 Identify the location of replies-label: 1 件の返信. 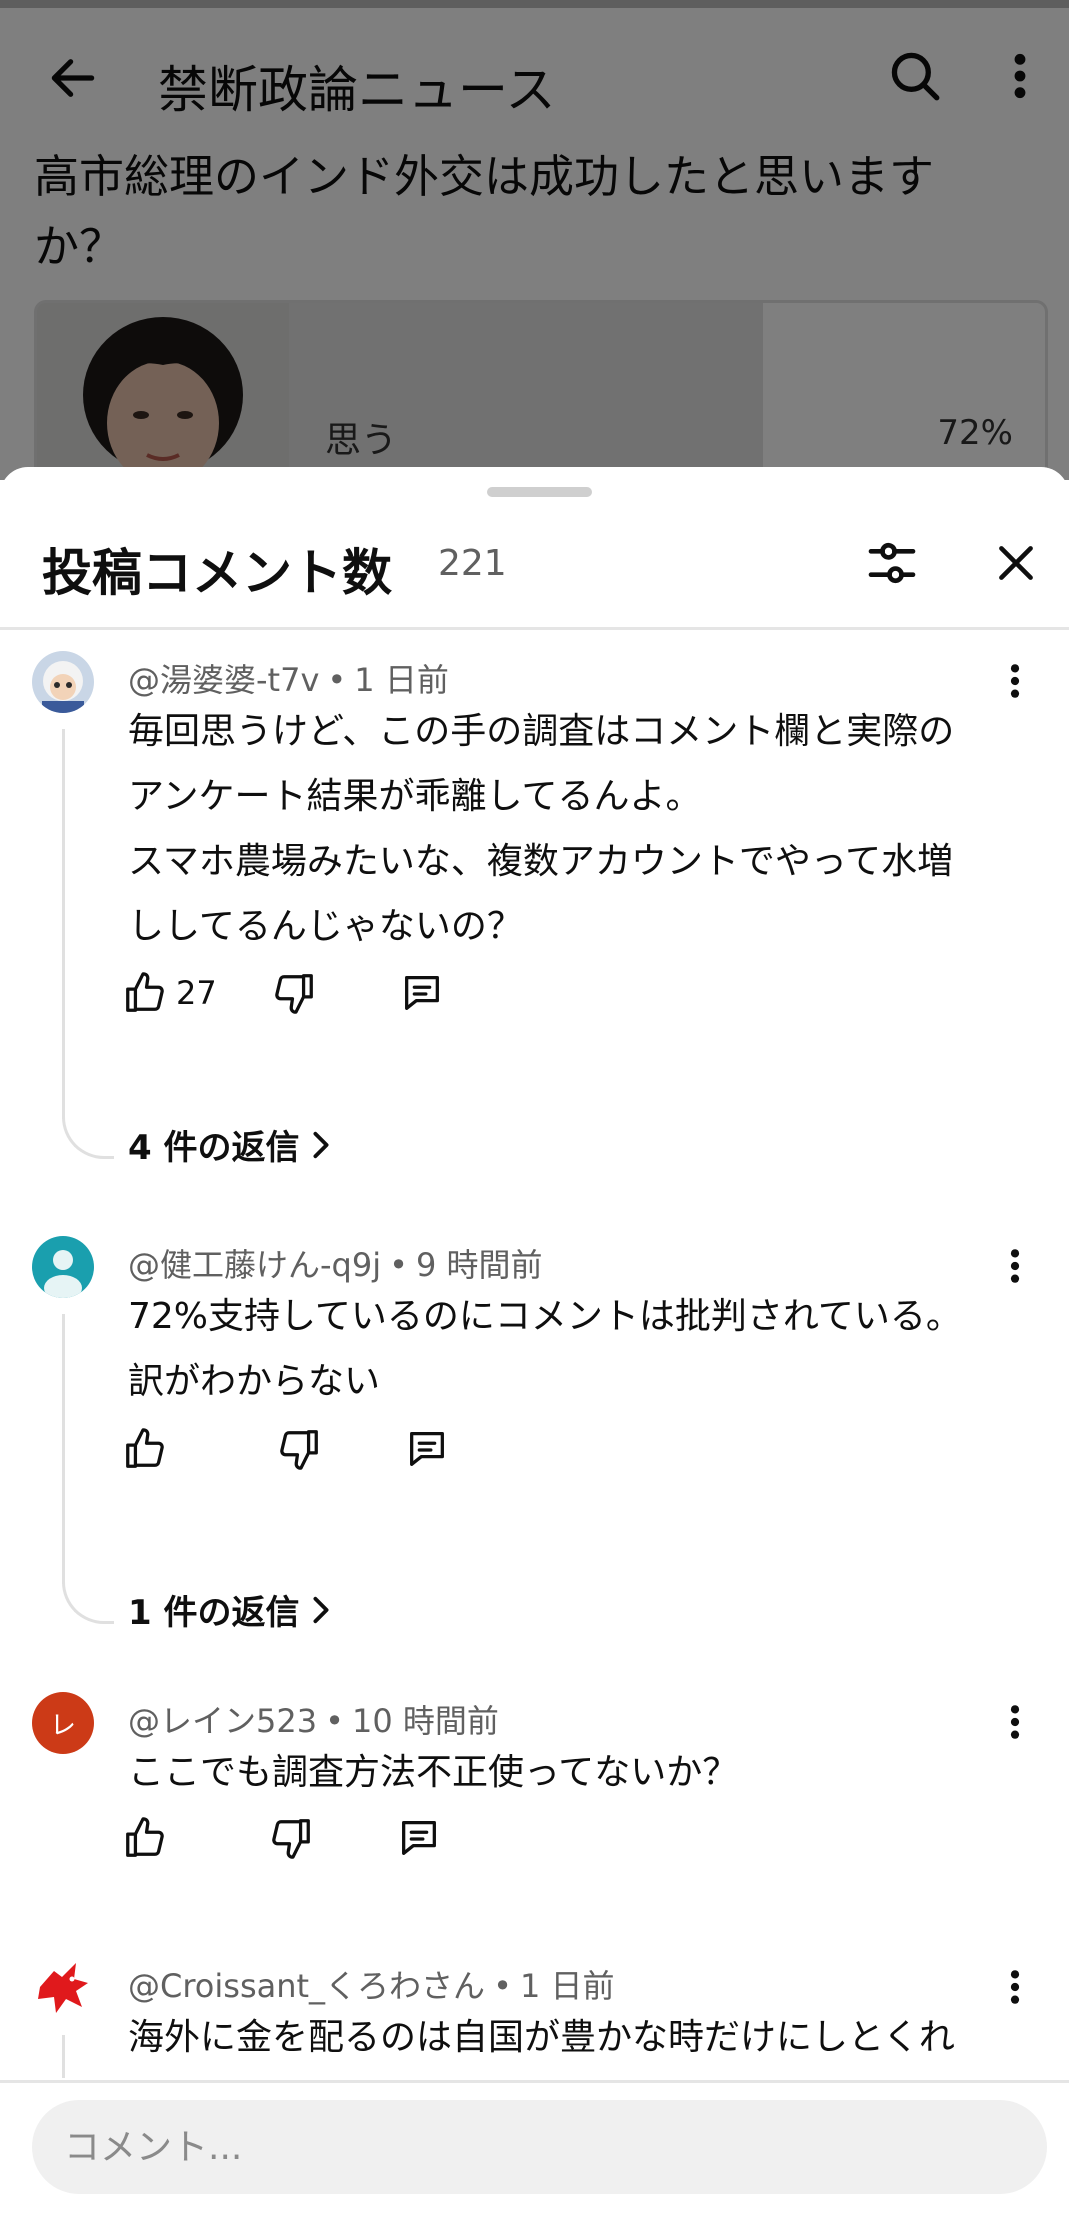
(214, 1613).